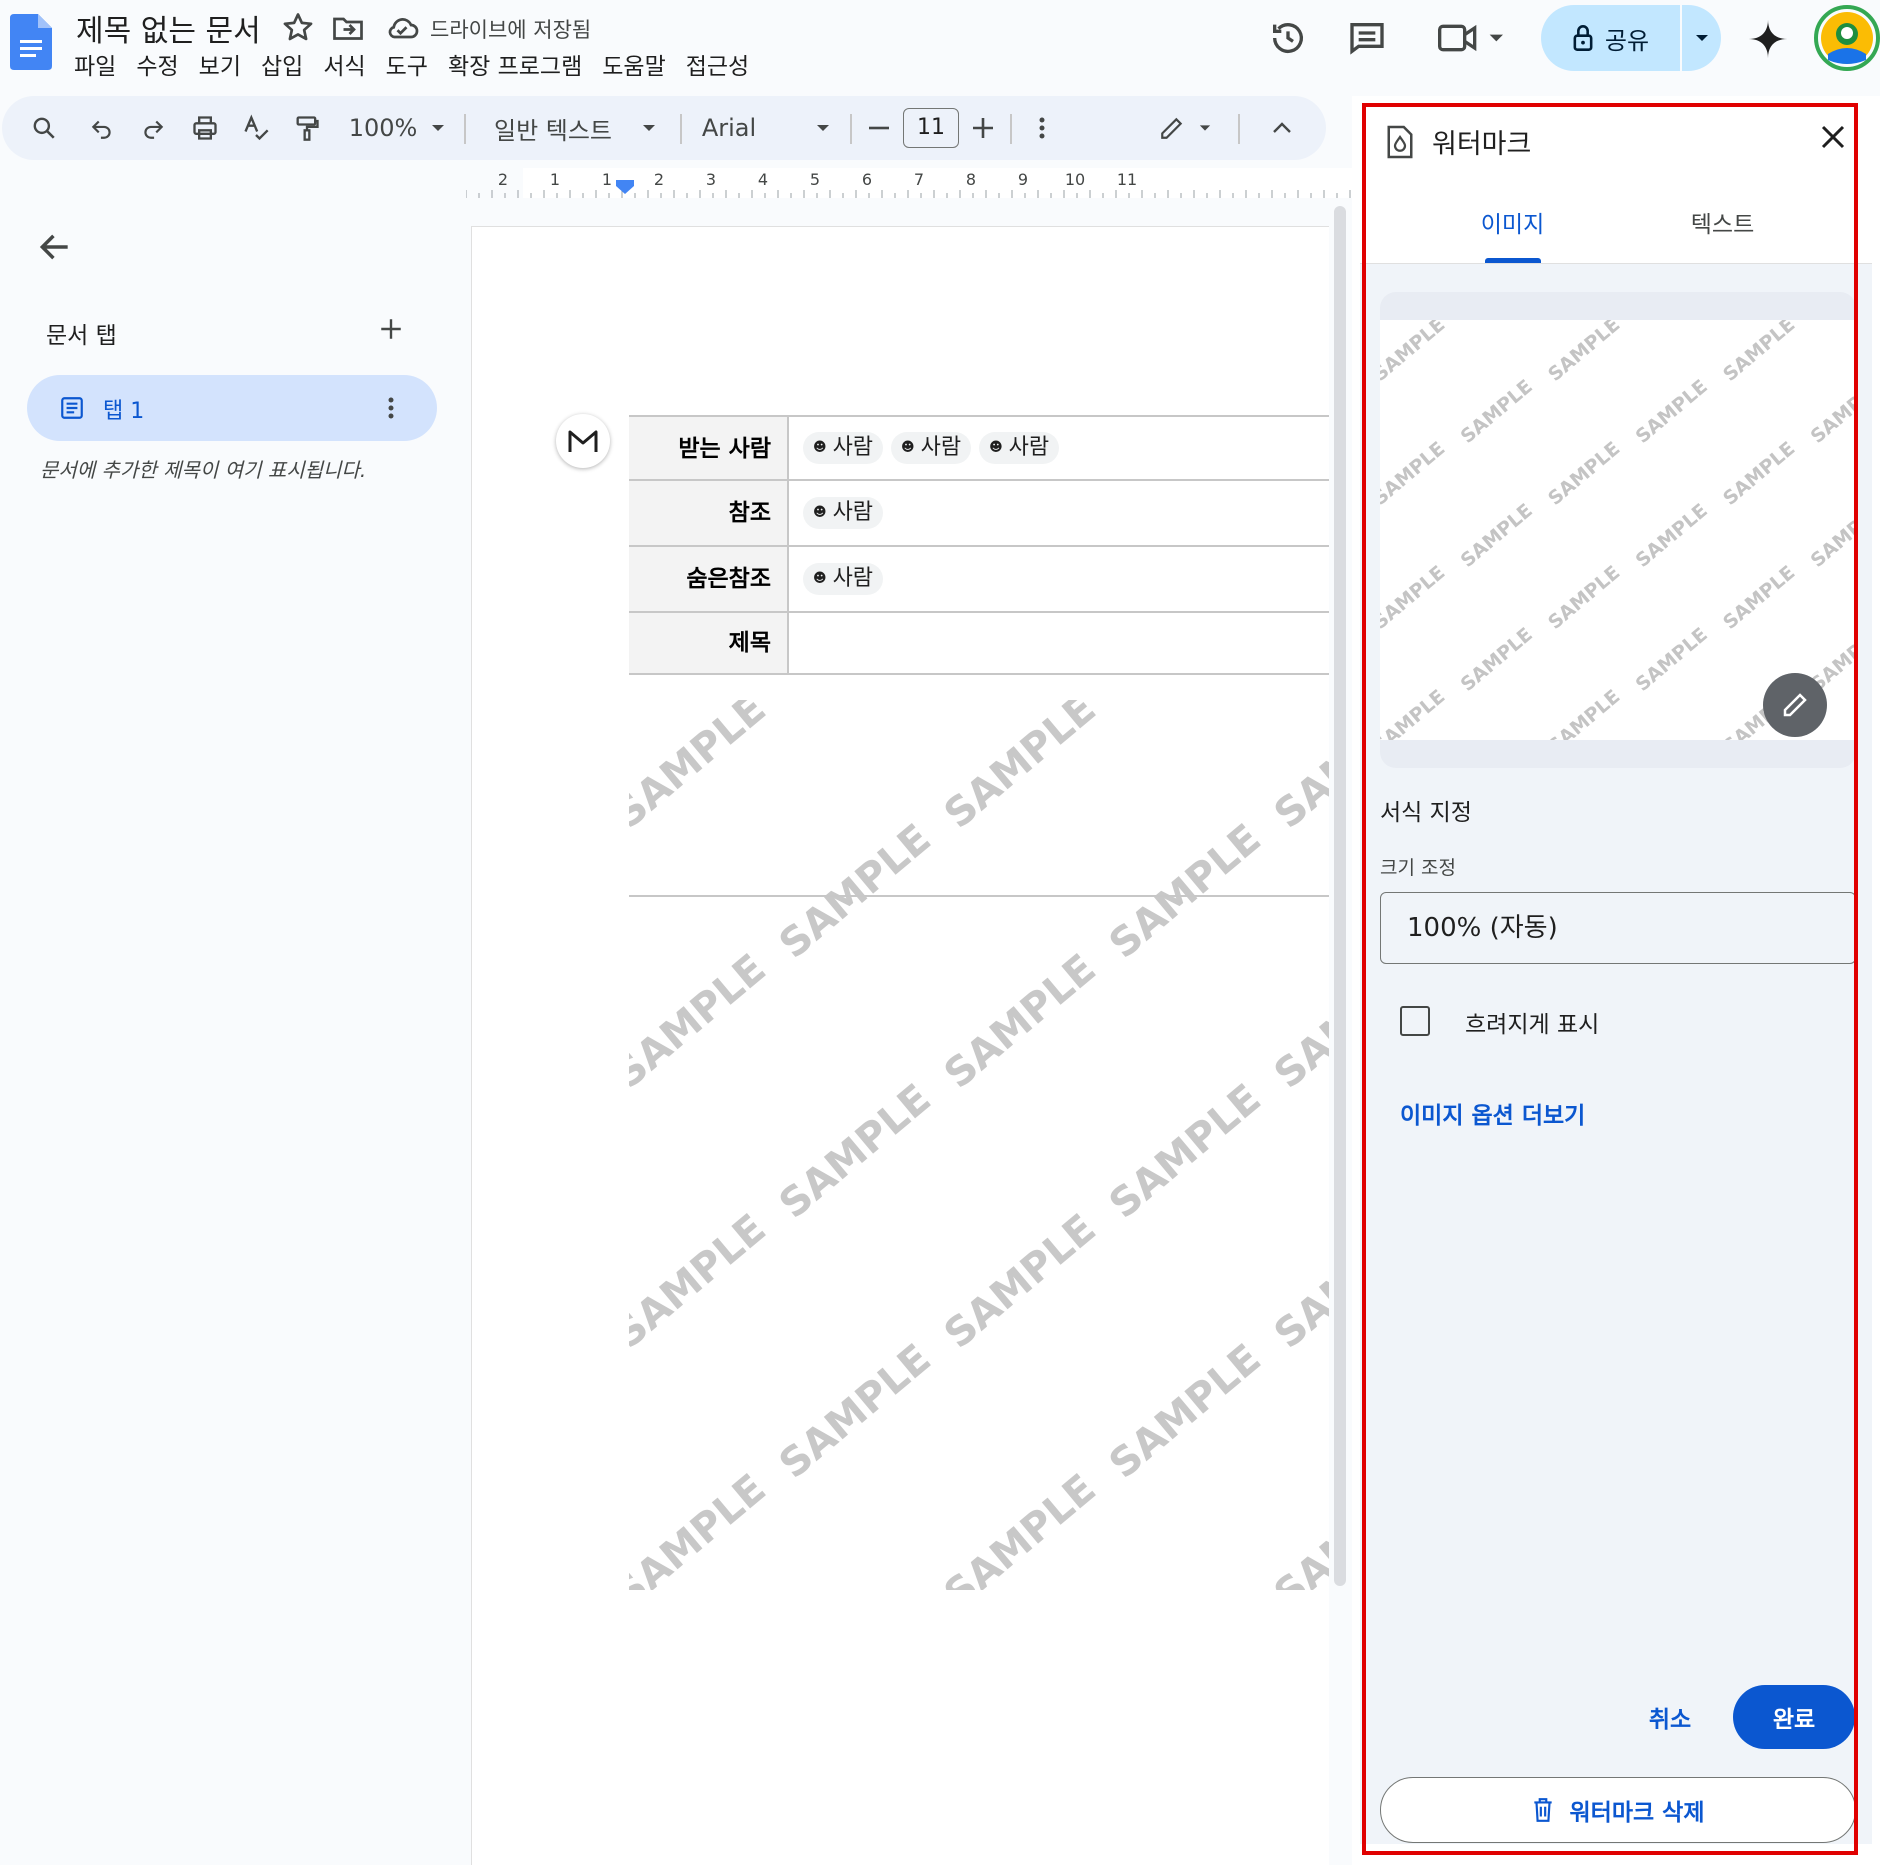  What do you see at coordinates (344, 67) in the screenshot?
I see `menu-format: 서식` at bounding box center [344, 67].